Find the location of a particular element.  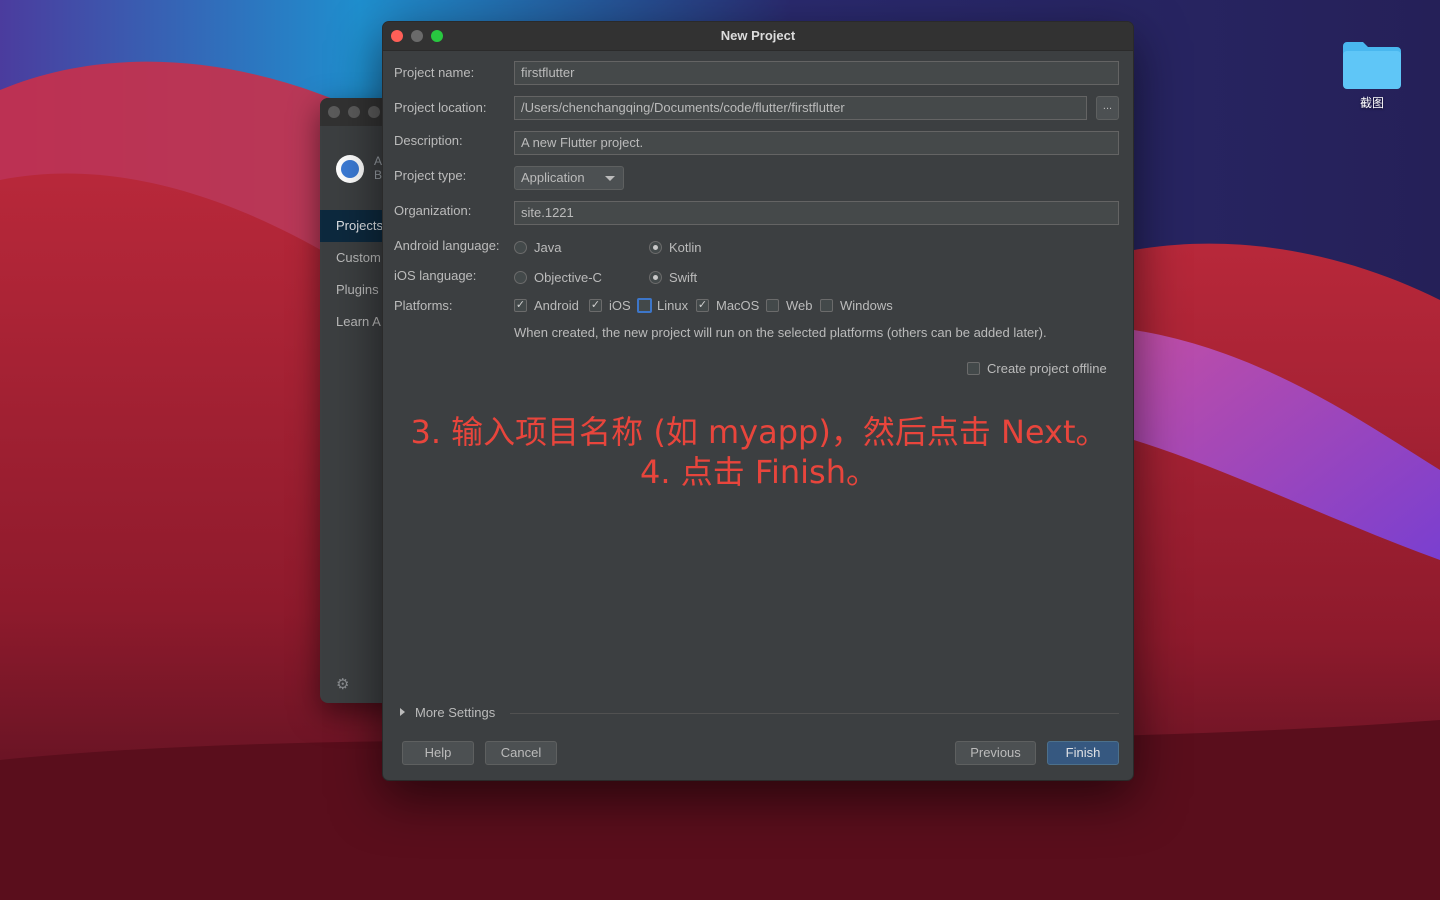

desktop-folder: 截图 is located at coordinates (1372, 74).